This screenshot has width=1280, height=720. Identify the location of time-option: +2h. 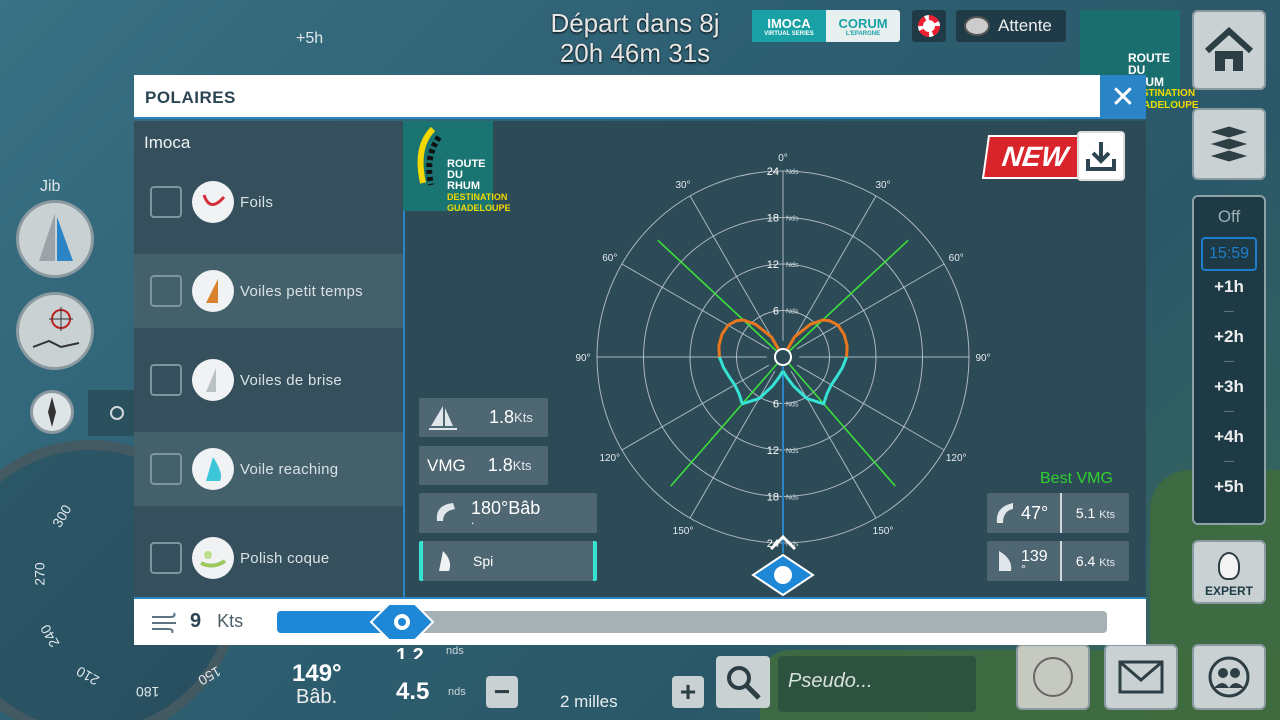
(1229, 339).